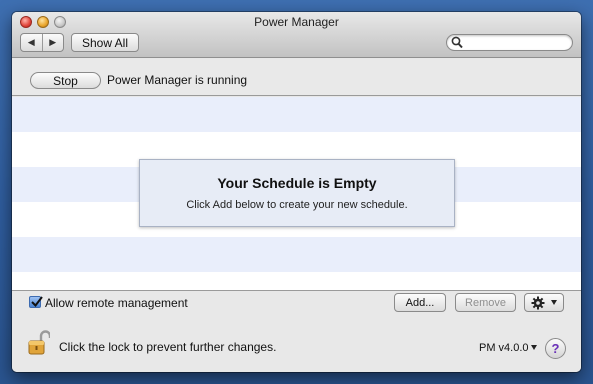 The image size is (593, 384). I want to click on gear-icon, so click(538, 302).